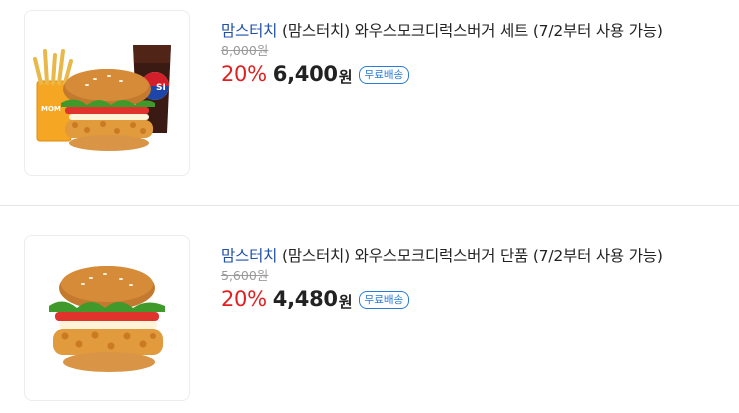 The height and width of the screenshot is (413, 739). I want to click on divider, so click(369, 205).